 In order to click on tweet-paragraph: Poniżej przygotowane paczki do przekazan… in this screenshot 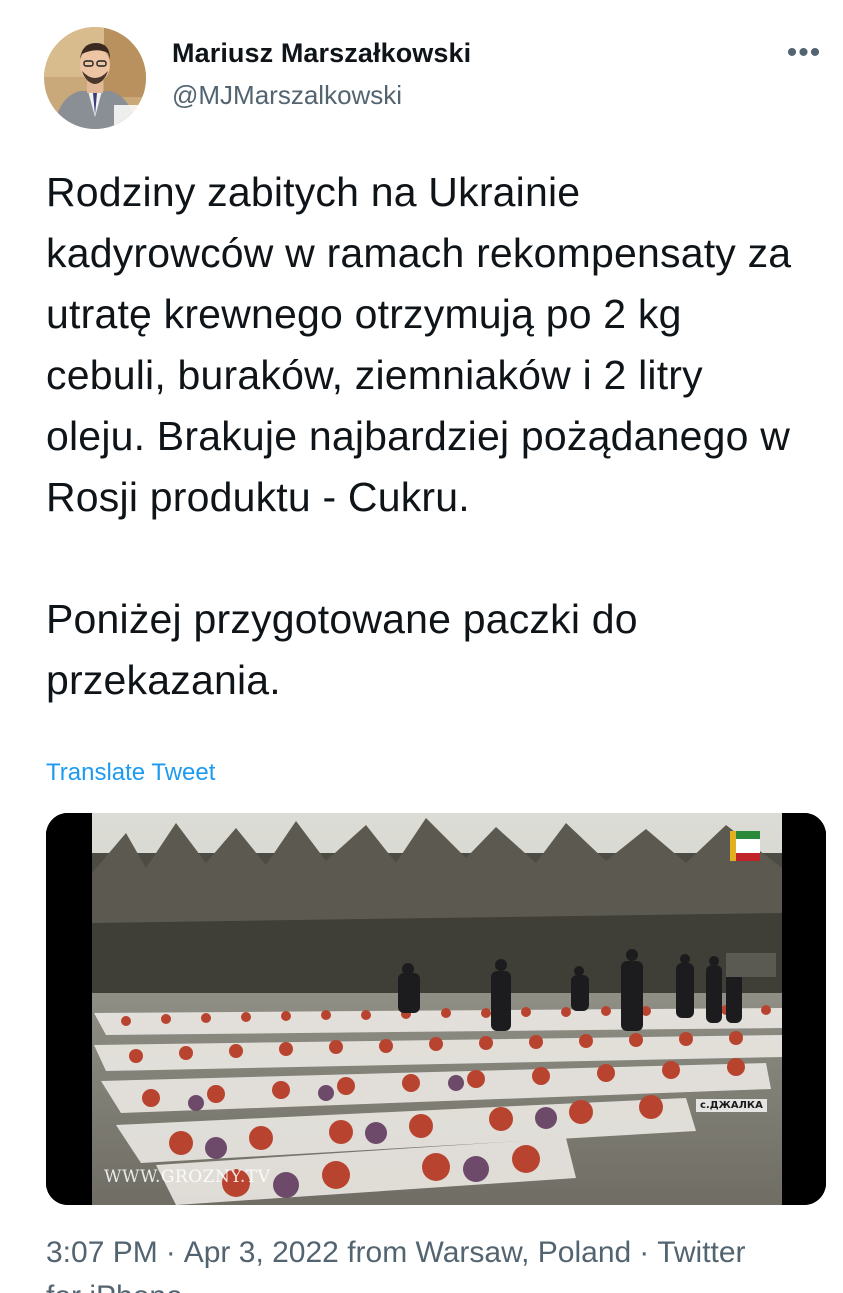, I will do `click(342, 649)`.